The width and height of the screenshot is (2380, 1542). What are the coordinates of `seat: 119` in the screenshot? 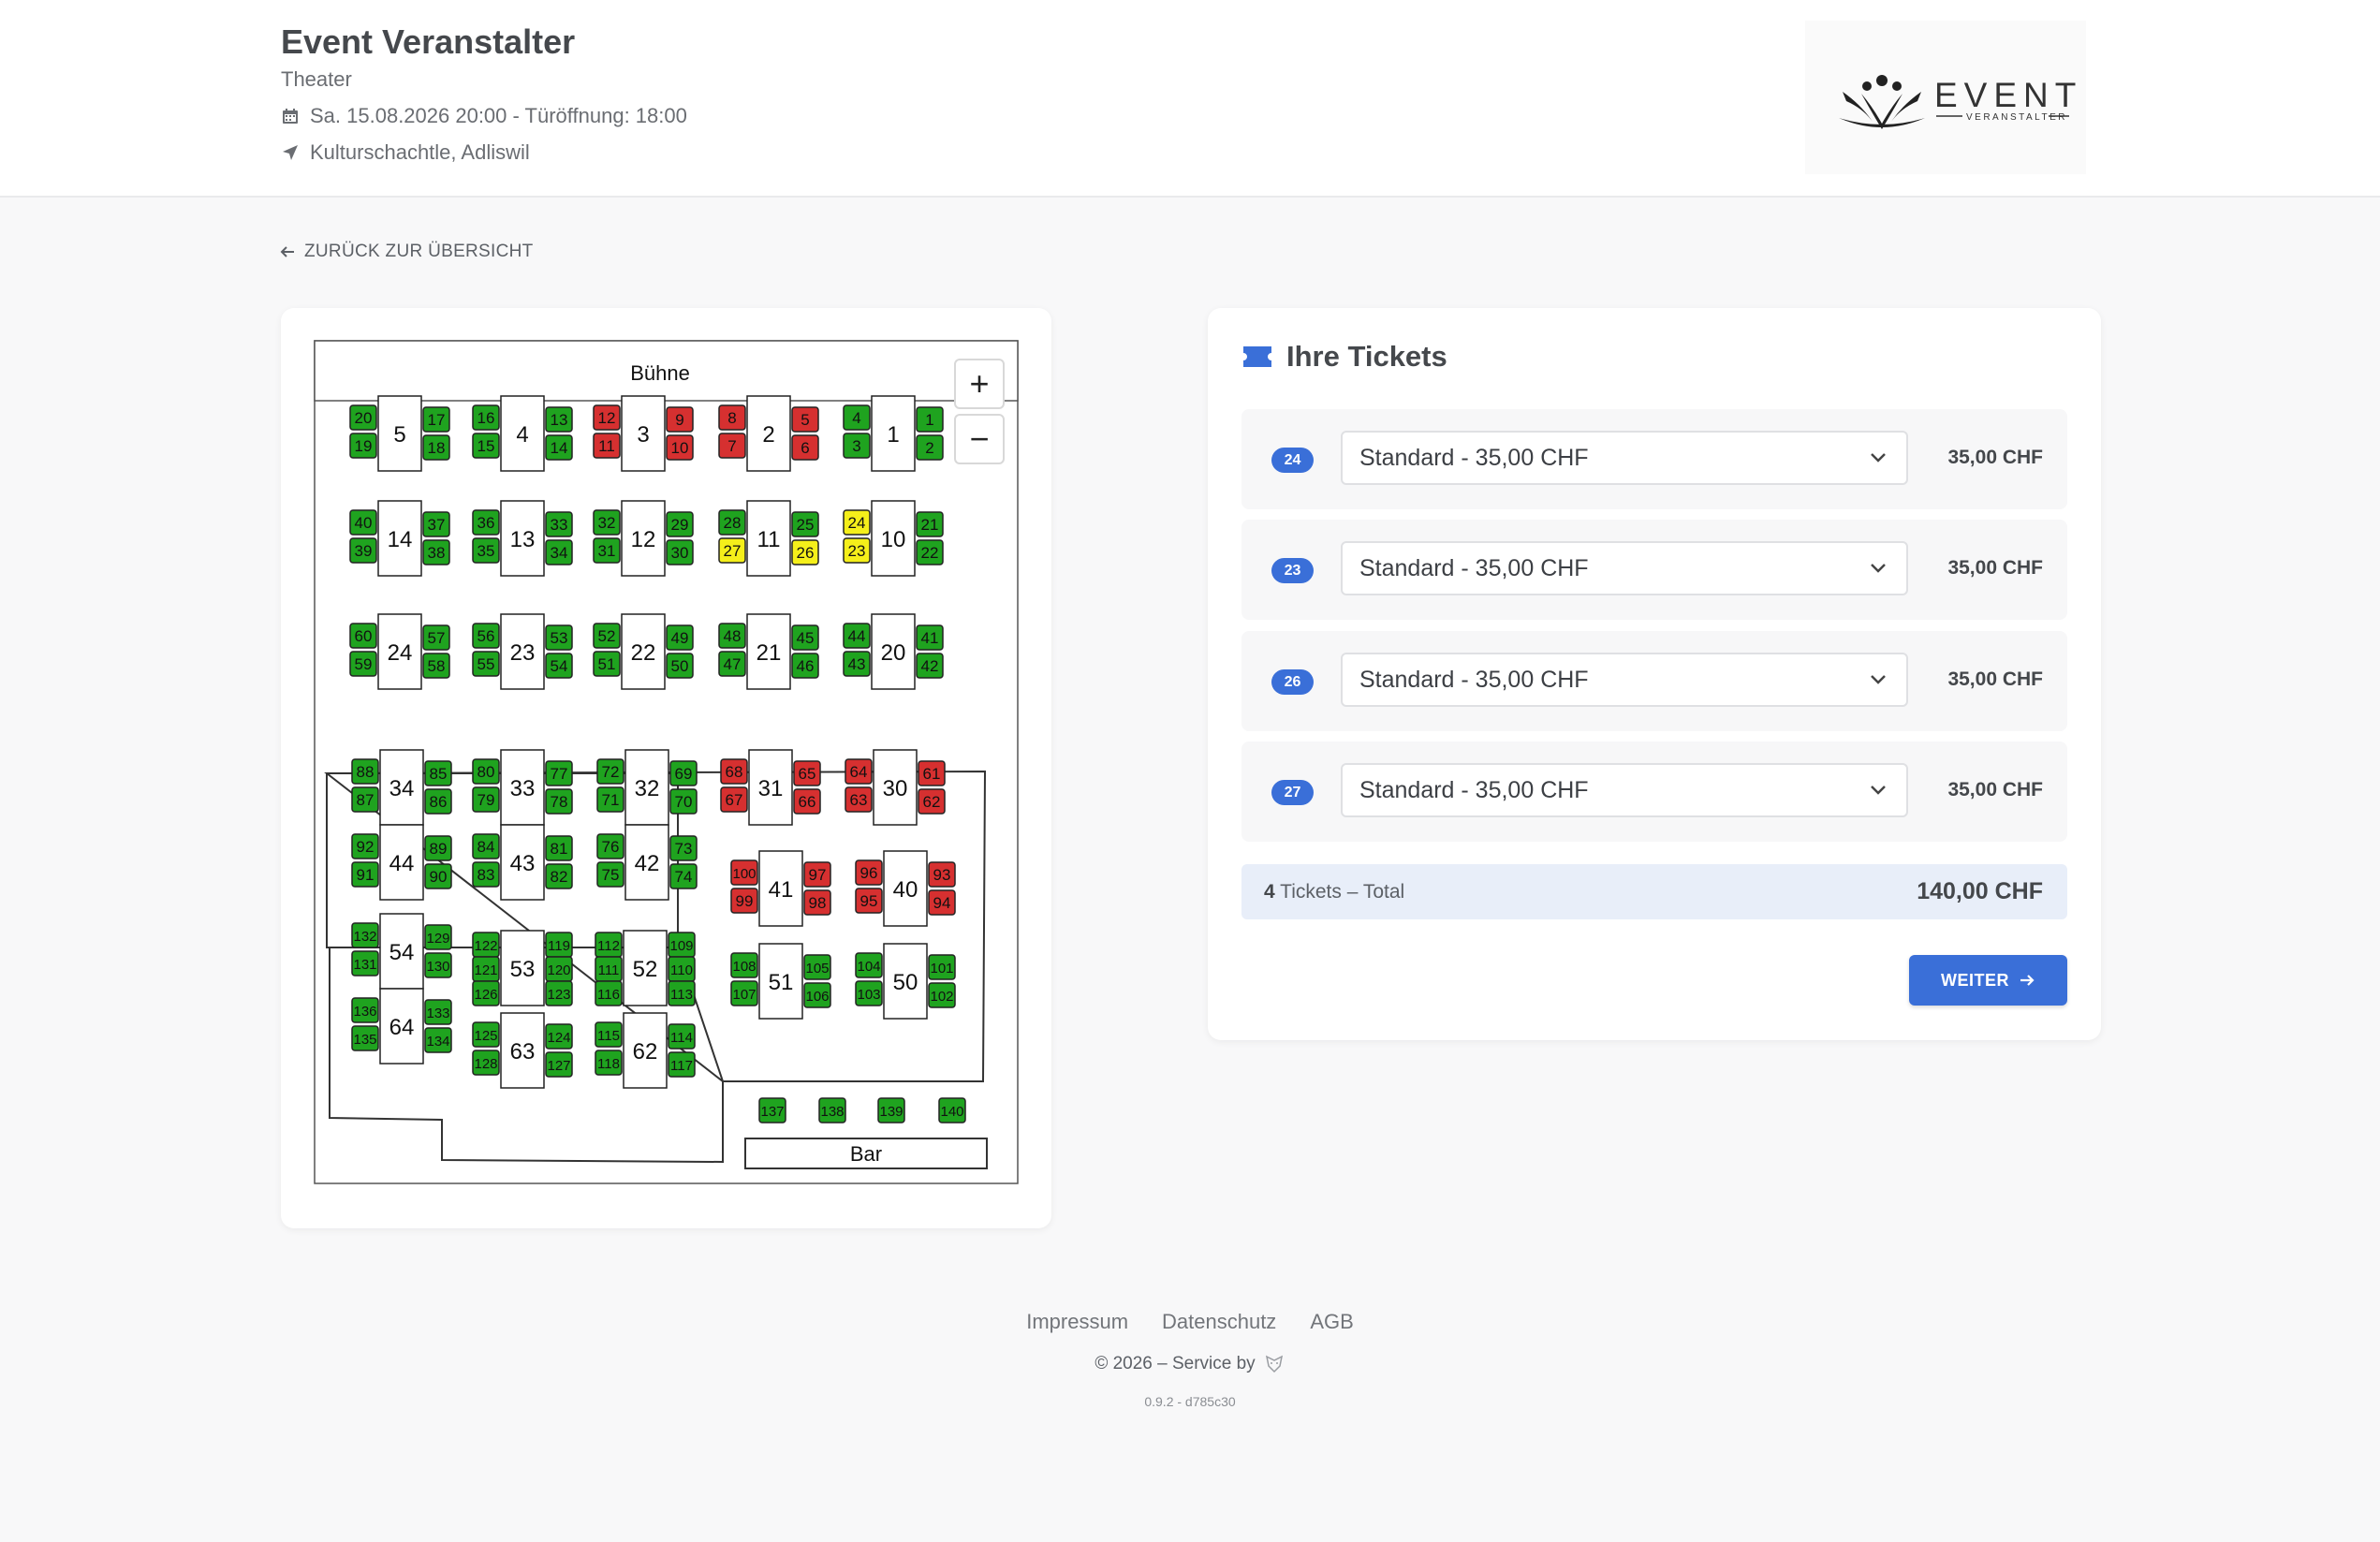 It's located at (559, 945).